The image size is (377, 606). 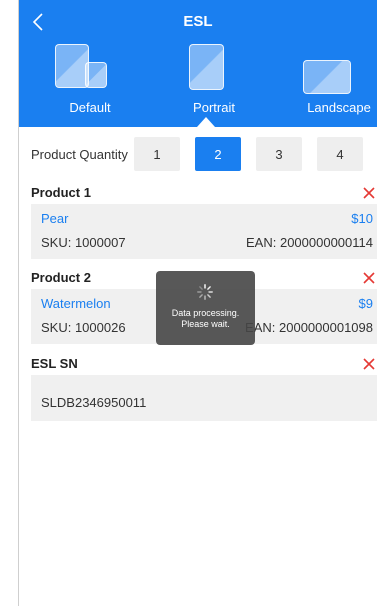 I want to click on layout-option-portrait: Portrait, so click(x=214, y=83).